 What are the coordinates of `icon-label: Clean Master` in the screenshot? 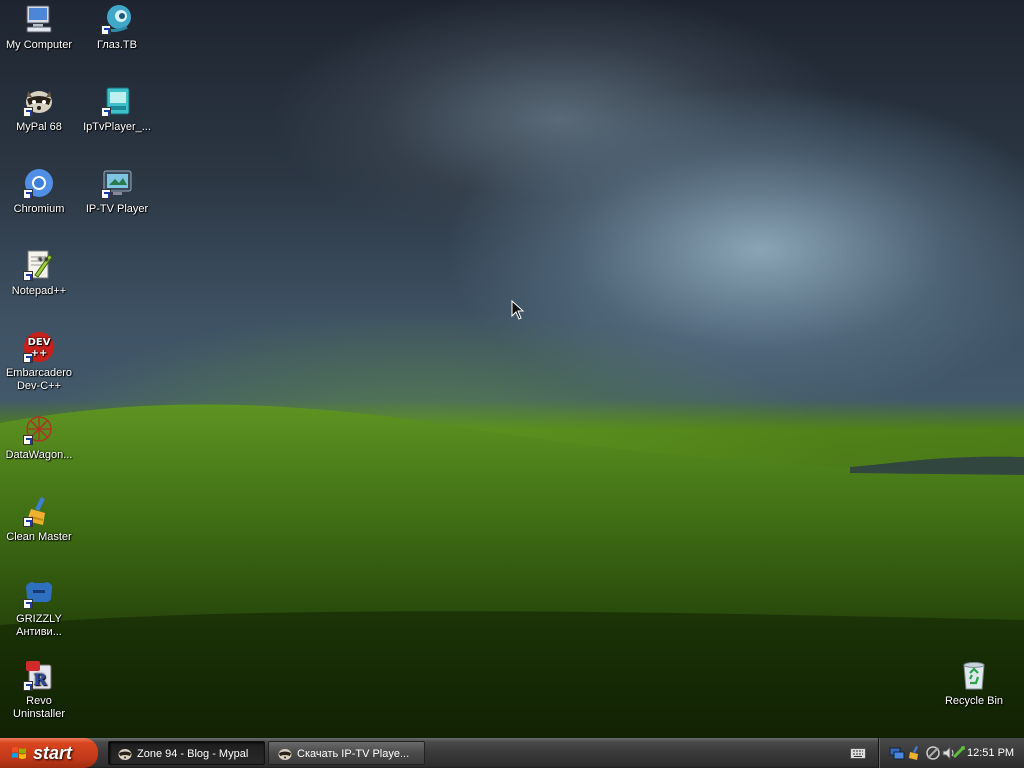 It's located at (39, 537).